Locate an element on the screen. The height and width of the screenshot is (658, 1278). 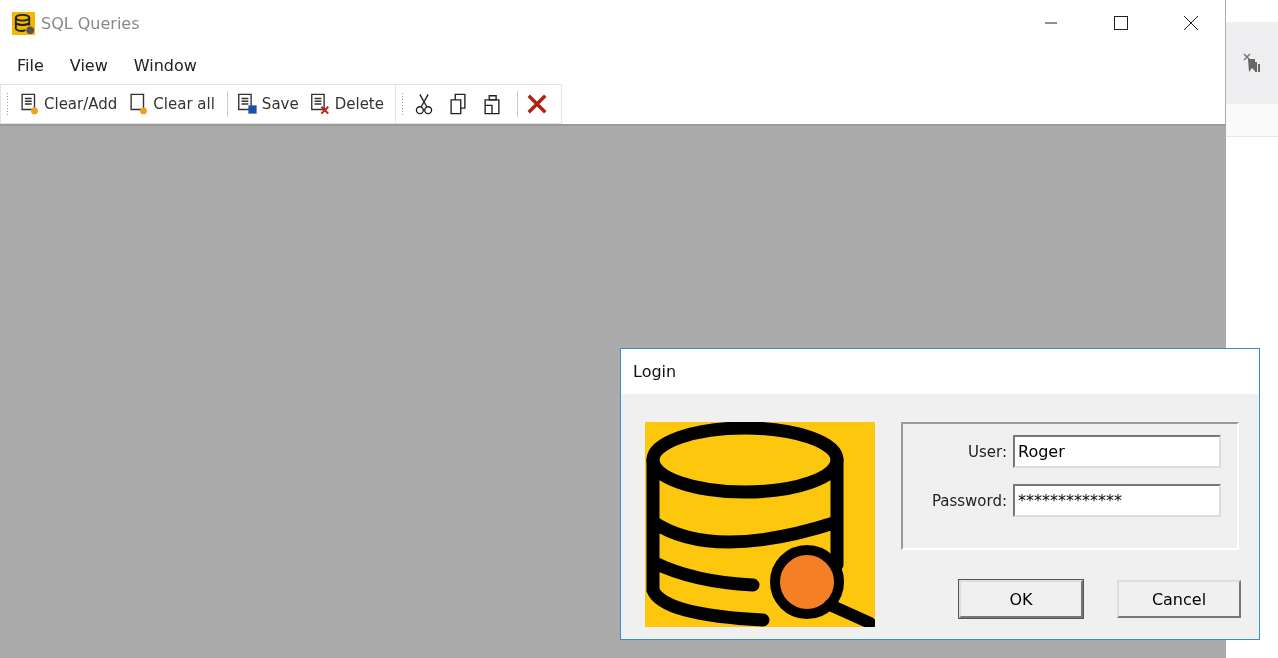
cancel-button: Cancel is located at coordinates (1179, 599).